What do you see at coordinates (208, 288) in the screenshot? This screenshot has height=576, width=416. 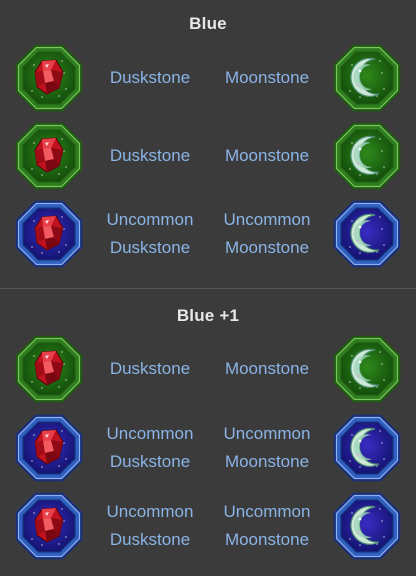 I see `section-divider` at bounding box center [208, 288].